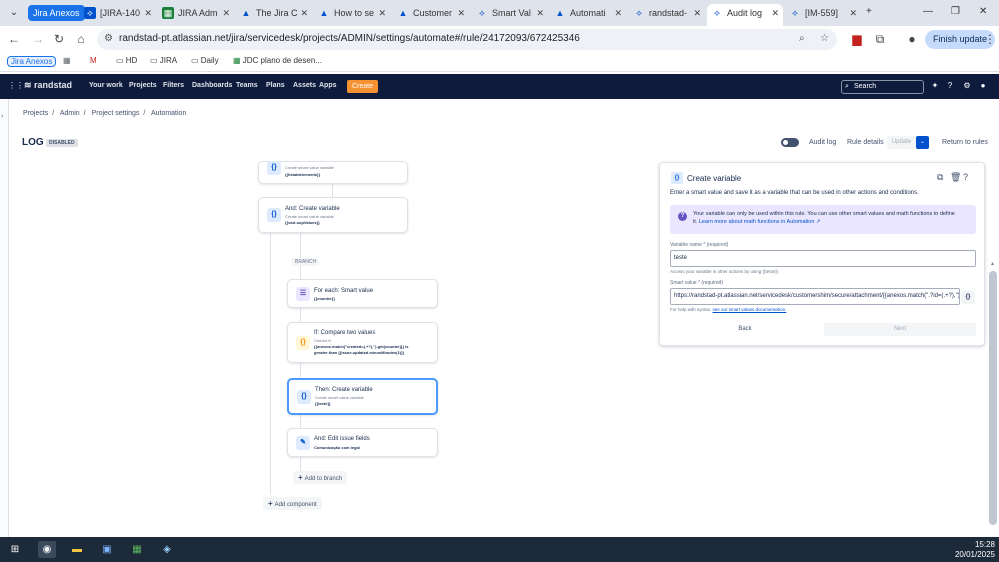 This screenshot has height=562, width=999. Describe the element at coordinates (922, 142) in the screenshot. I see `update-dropdown-icon: ⌄` at that location.